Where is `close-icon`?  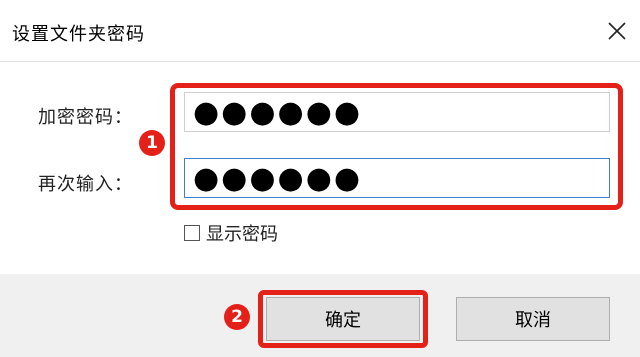 close-icon is located at coordinates (617, 31).